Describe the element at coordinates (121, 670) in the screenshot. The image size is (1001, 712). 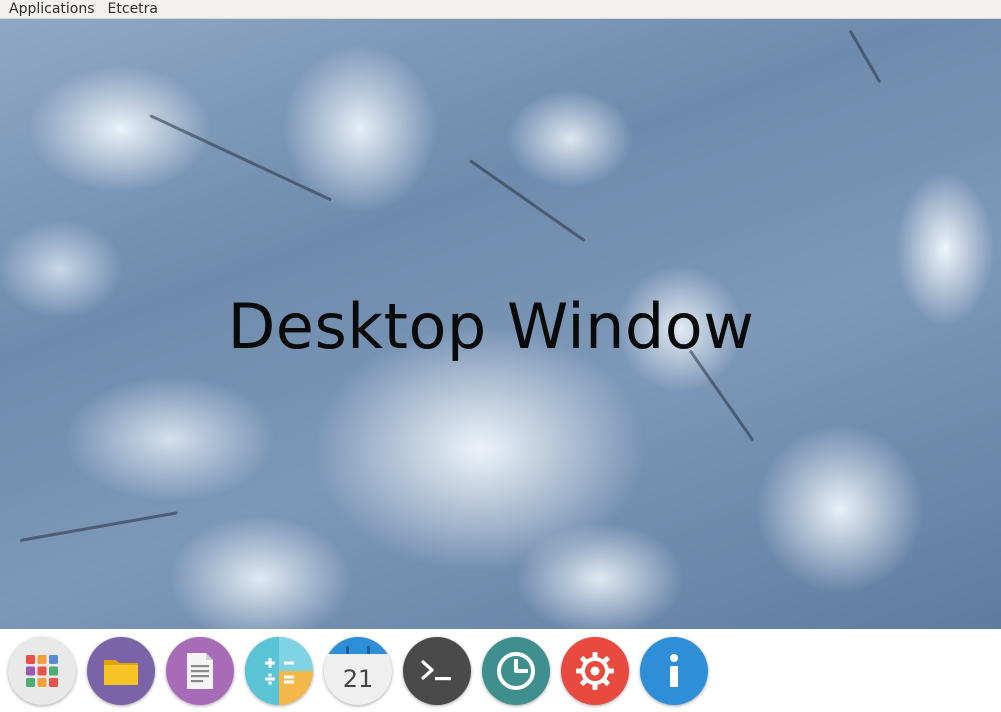
I see `files-icon` at that location.